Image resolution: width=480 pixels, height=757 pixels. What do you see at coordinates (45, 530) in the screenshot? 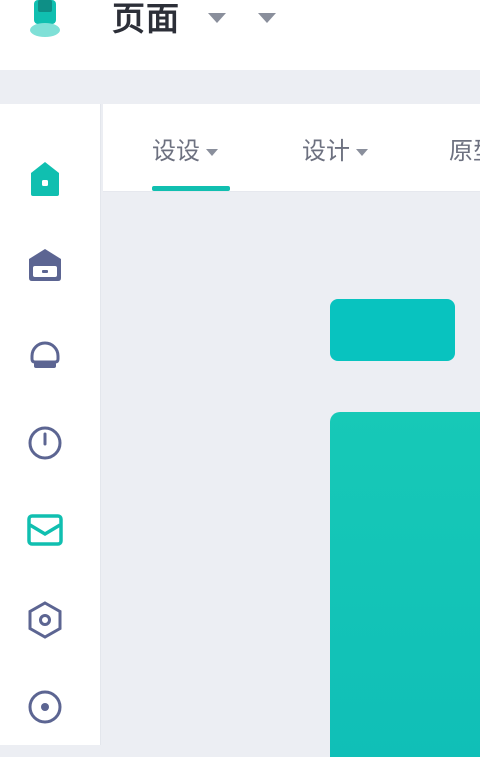
I see `mail-icon` at bounding box center [45, 530].